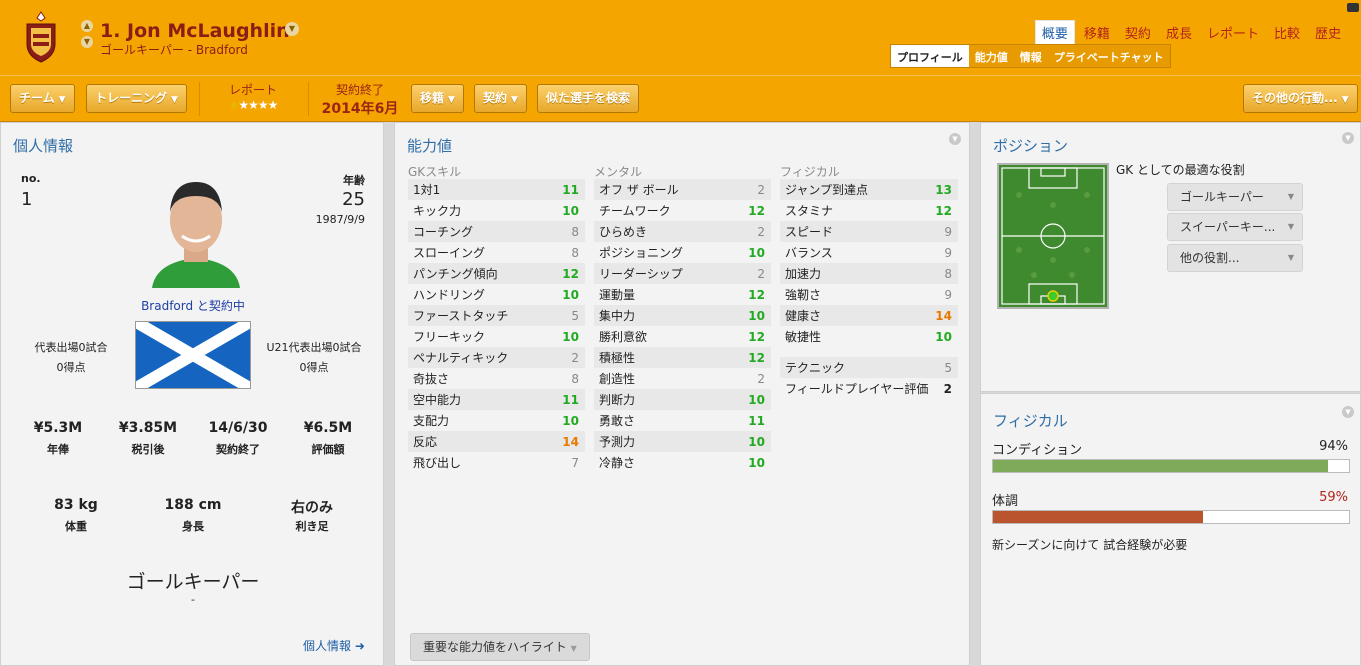 The image size is (1361, 666). Describe the element at coordinates (193, 526) in the screenshot. I see `height-label: 身長` at that location.